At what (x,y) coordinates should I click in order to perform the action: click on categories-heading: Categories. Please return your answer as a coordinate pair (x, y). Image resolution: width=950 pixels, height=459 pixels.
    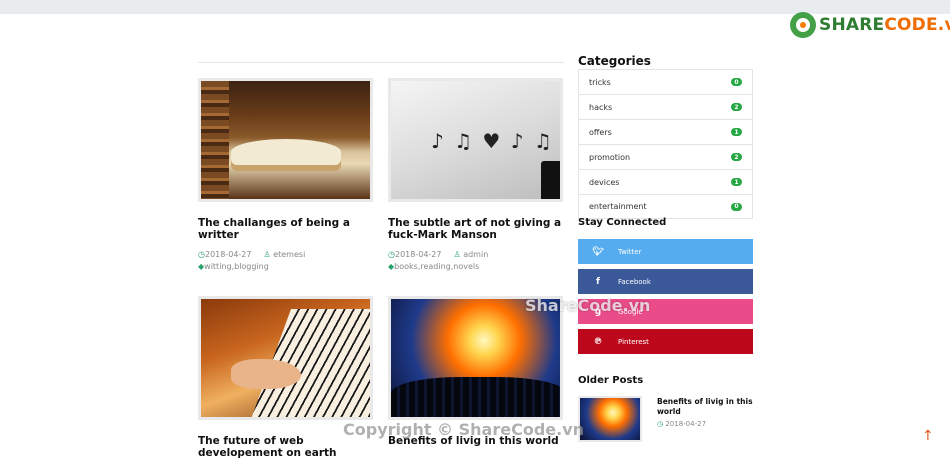
    Looking at the image, I should click on (614, 61).